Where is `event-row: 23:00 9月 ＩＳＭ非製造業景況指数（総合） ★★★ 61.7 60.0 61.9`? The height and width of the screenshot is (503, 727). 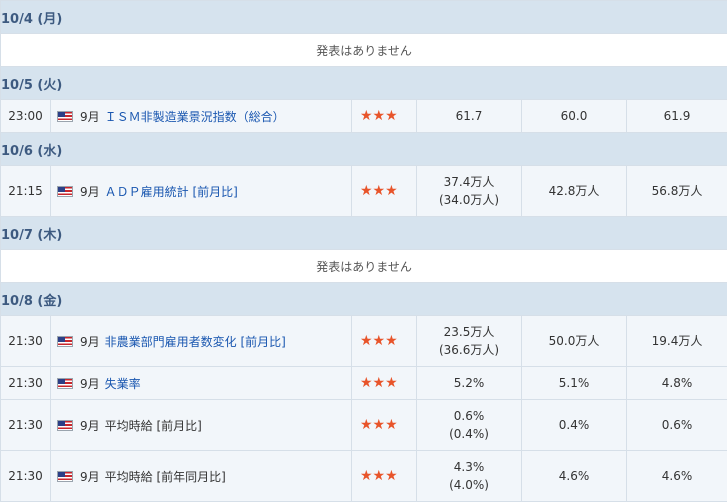
event-row: 23:00 9月 ＩＳＭ非製造業景況指数（総合） ★★★ 61.7 60.0 61.9 is located at coordinates (363, 116).